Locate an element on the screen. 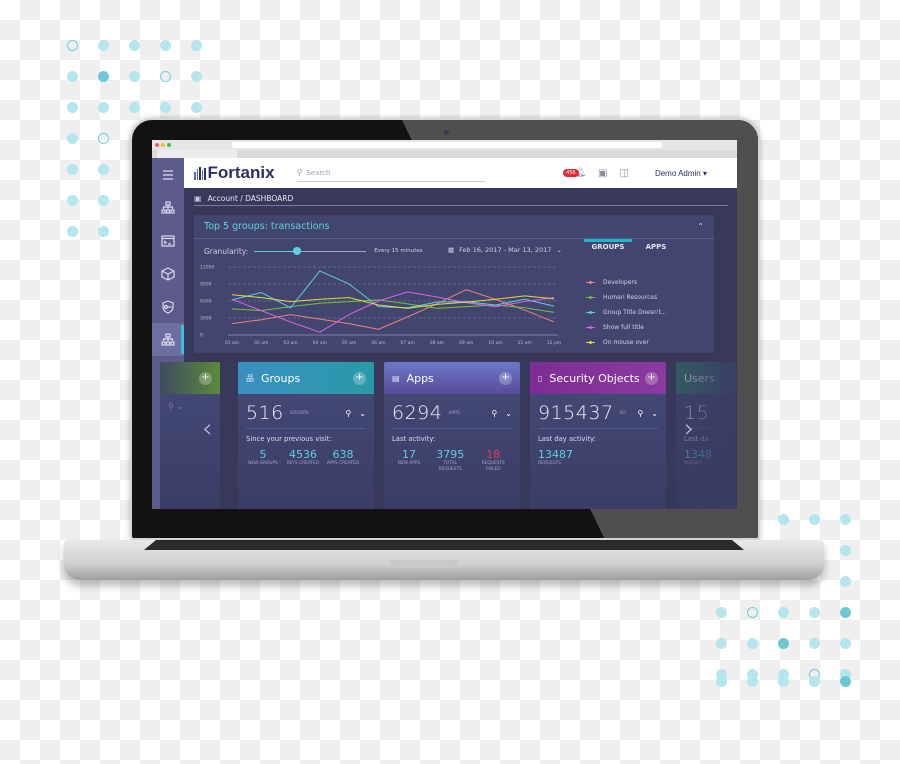 The height and width of the screenshot is (764, 900). tab-apps: APPS is located at coordinates (656, 247).